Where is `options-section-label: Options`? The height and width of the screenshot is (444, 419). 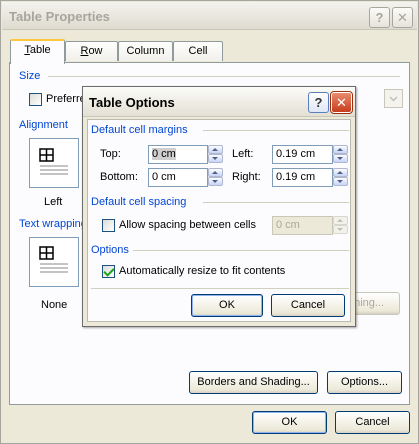 options-section-label: Options is located at coordinates (110, 250).